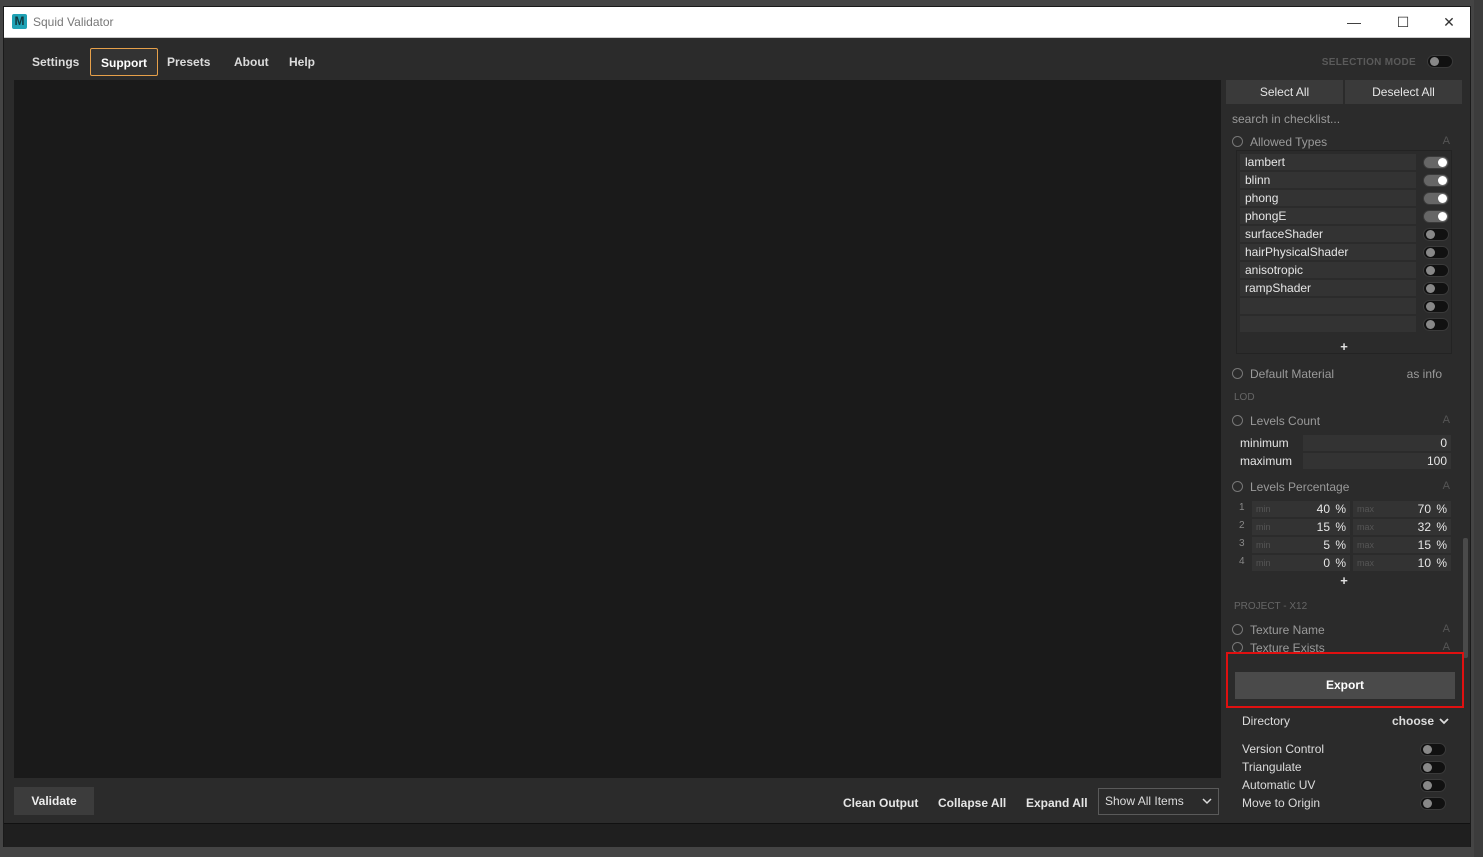  Describe the element at coordinates (1354, 22) in the screenshot. I see `minimize-button: —` at that location.